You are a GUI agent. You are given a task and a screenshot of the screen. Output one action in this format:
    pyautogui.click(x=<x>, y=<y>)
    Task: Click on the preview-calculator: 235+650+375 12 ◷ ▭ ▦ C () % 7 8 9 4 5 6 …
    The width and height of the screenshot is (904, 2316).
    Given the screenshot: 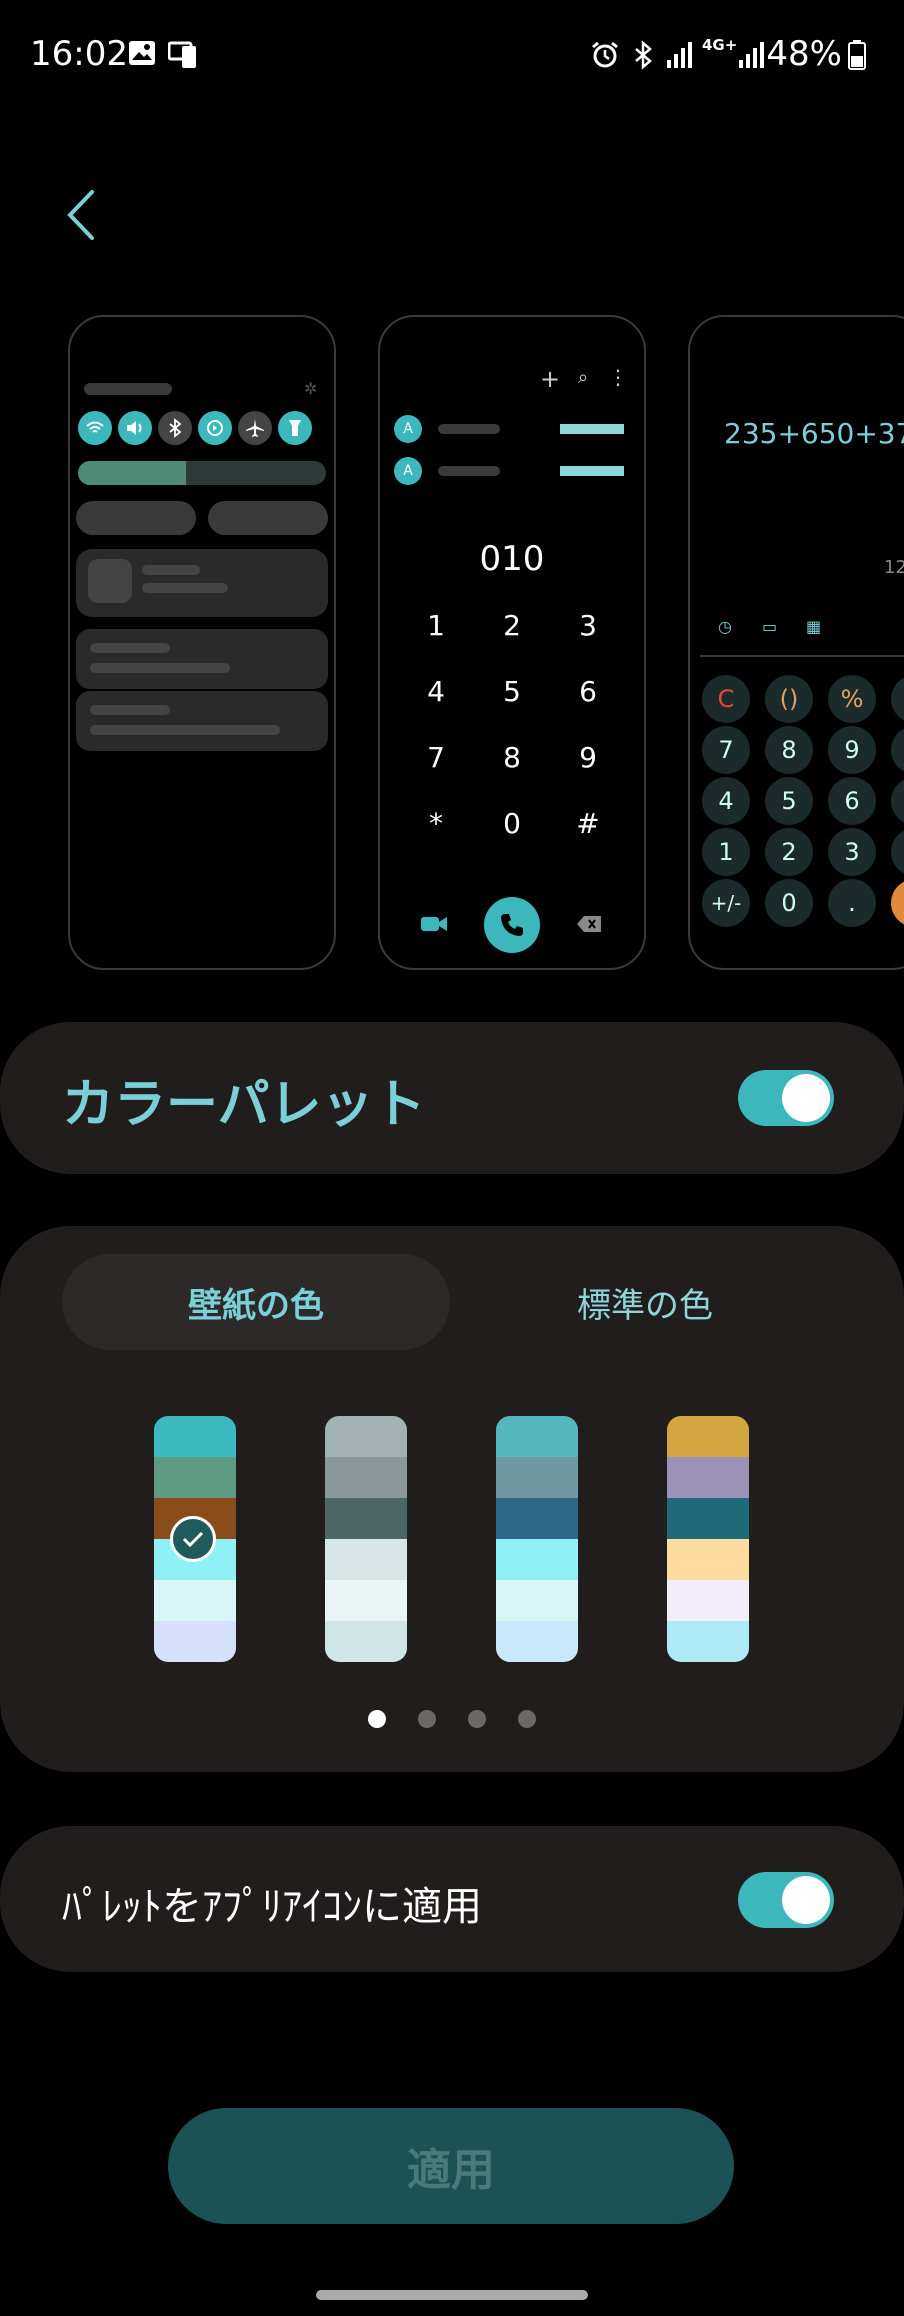 What is the action you would take?
    pyautogui.click(x=796, y=642)
    